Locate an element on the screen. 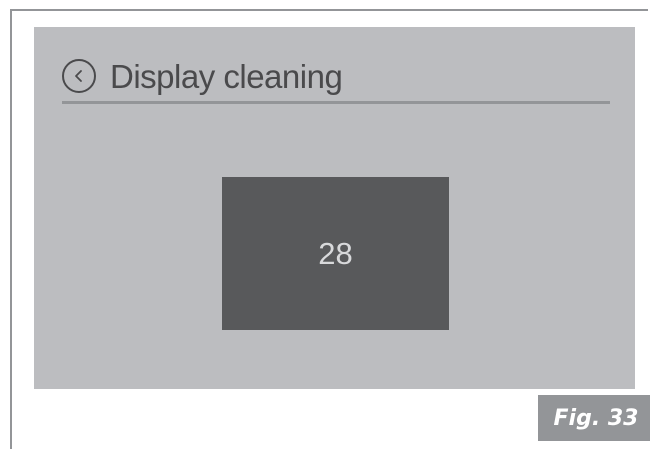 This screenshot has width=650, height=449. page-title: Display cleaning is located at coordinates (226, 76).